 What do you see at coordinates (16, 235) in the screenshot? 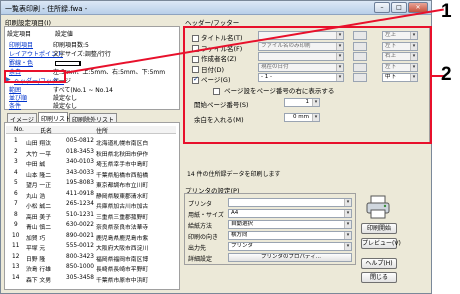
I see `row-no: 10` at bounding box center [16, 235].